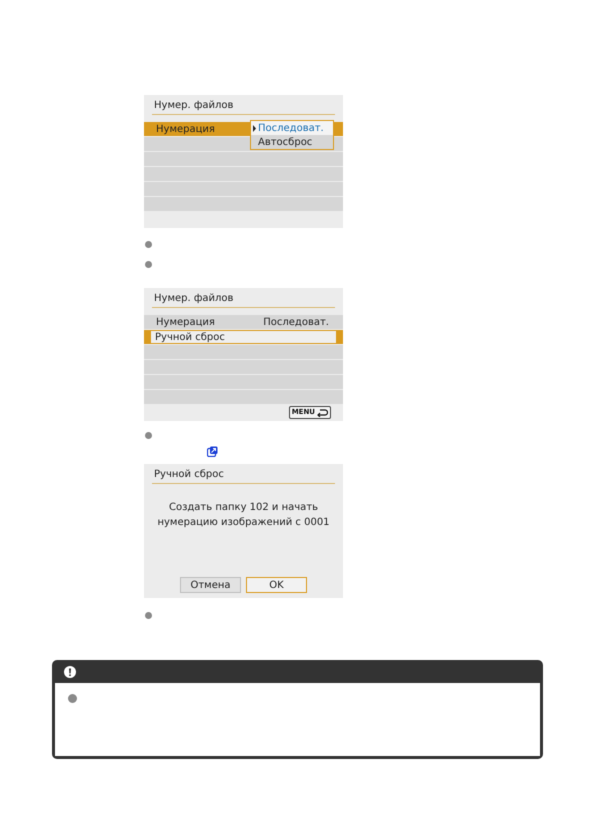  What do you see at coordinates (210, 585) in the screenshot?
I see `dialog-button: Отмена` at bounding box center [210, 585].